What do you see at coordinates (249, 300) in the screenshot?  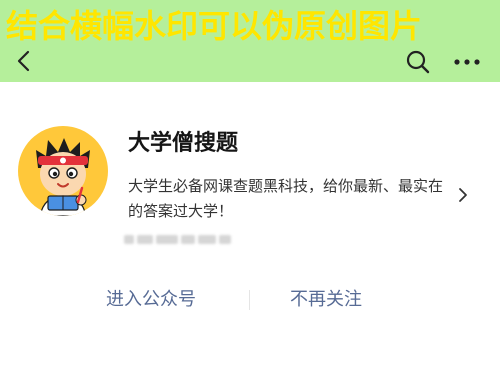 I see `action-divider` at bounding box center [249, 300].